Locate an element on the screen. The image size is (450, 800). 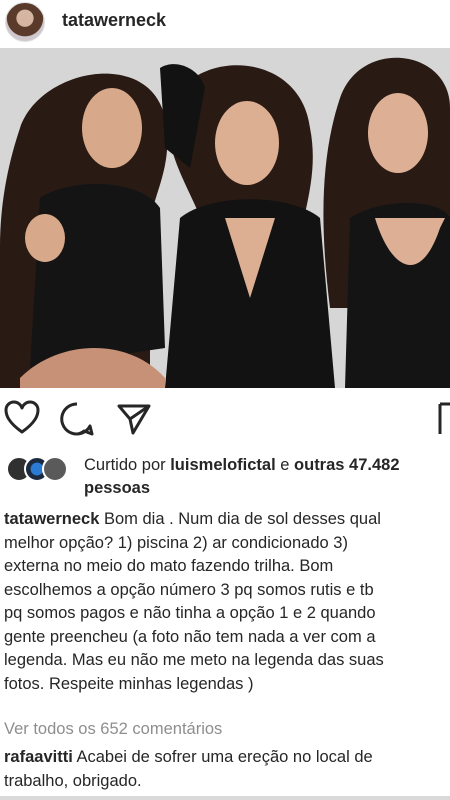
view-all-comments-link: Ver todos os 652 comentários is located at coordinates (113, 729).